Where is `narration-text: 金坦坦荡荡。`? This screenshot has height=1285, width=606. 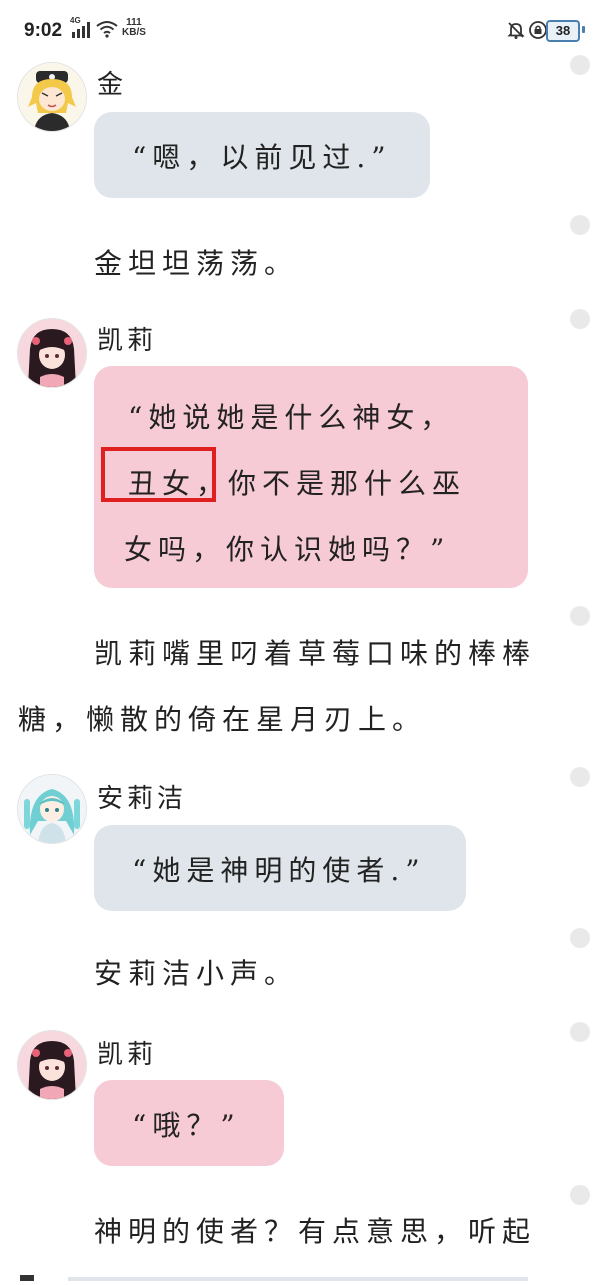
narration-text: 金坦坦荡荡。 is located at coordinates (196, 263).